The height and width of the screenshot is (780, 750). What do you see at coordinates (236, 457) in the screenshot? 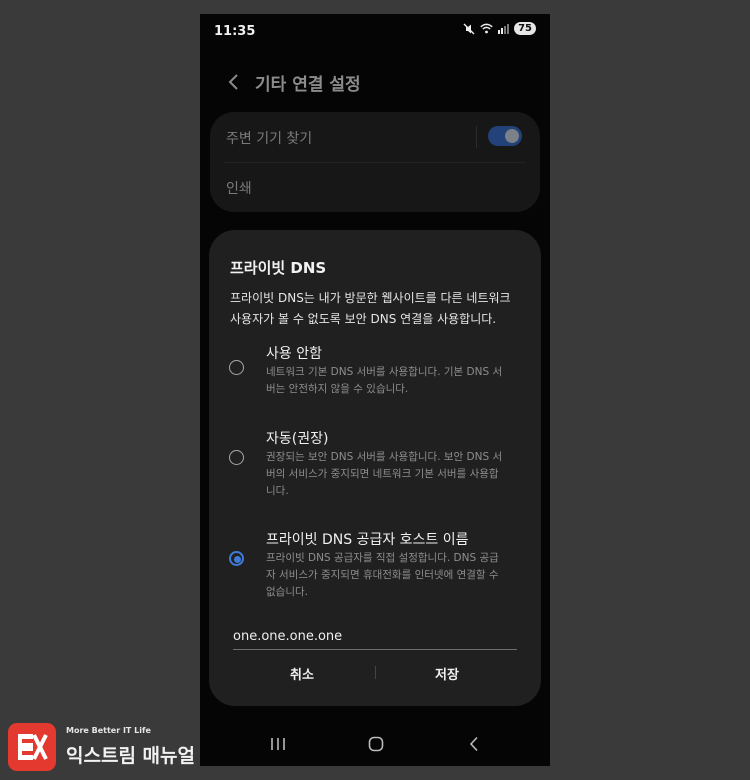
I see `radio-automatic` at bounding box center [236, 457].